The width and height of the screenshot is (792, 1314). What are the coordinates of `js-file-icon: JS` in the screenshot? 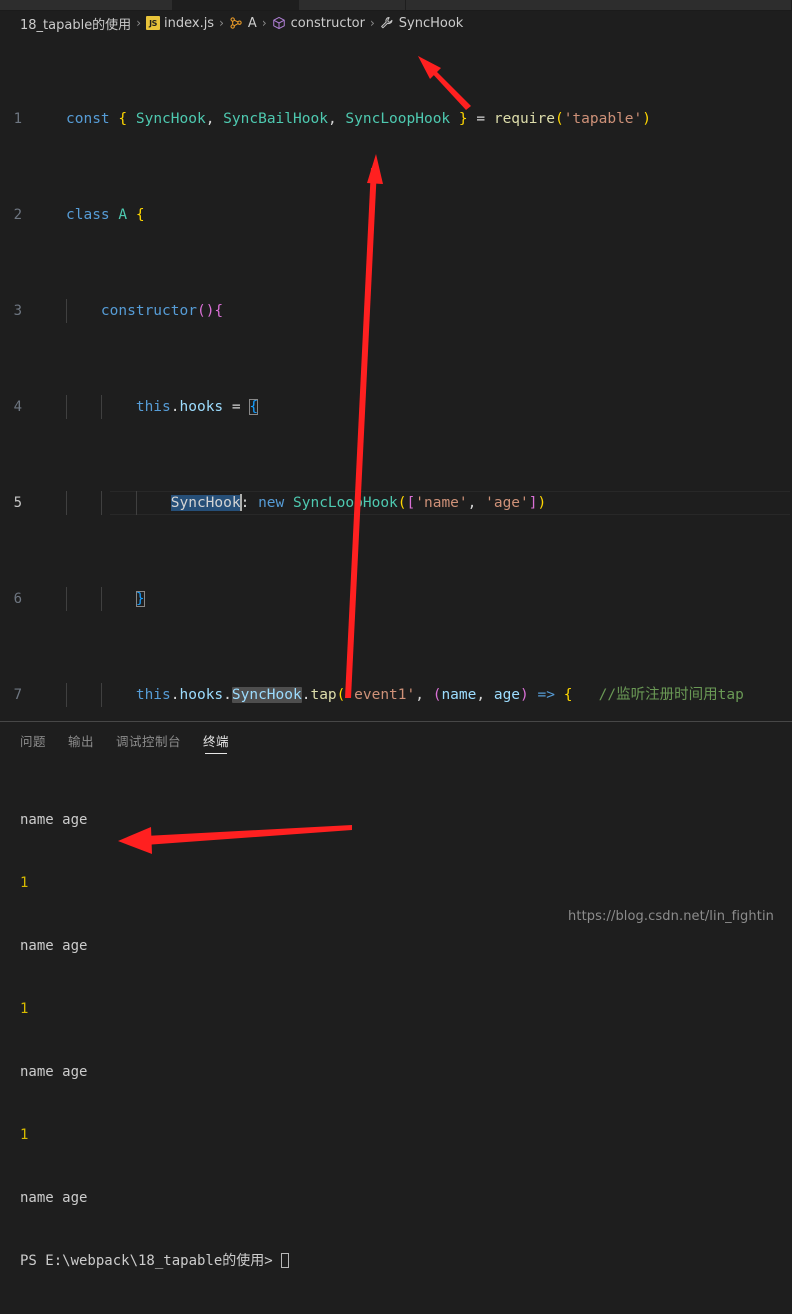 It's located at (153, 23).